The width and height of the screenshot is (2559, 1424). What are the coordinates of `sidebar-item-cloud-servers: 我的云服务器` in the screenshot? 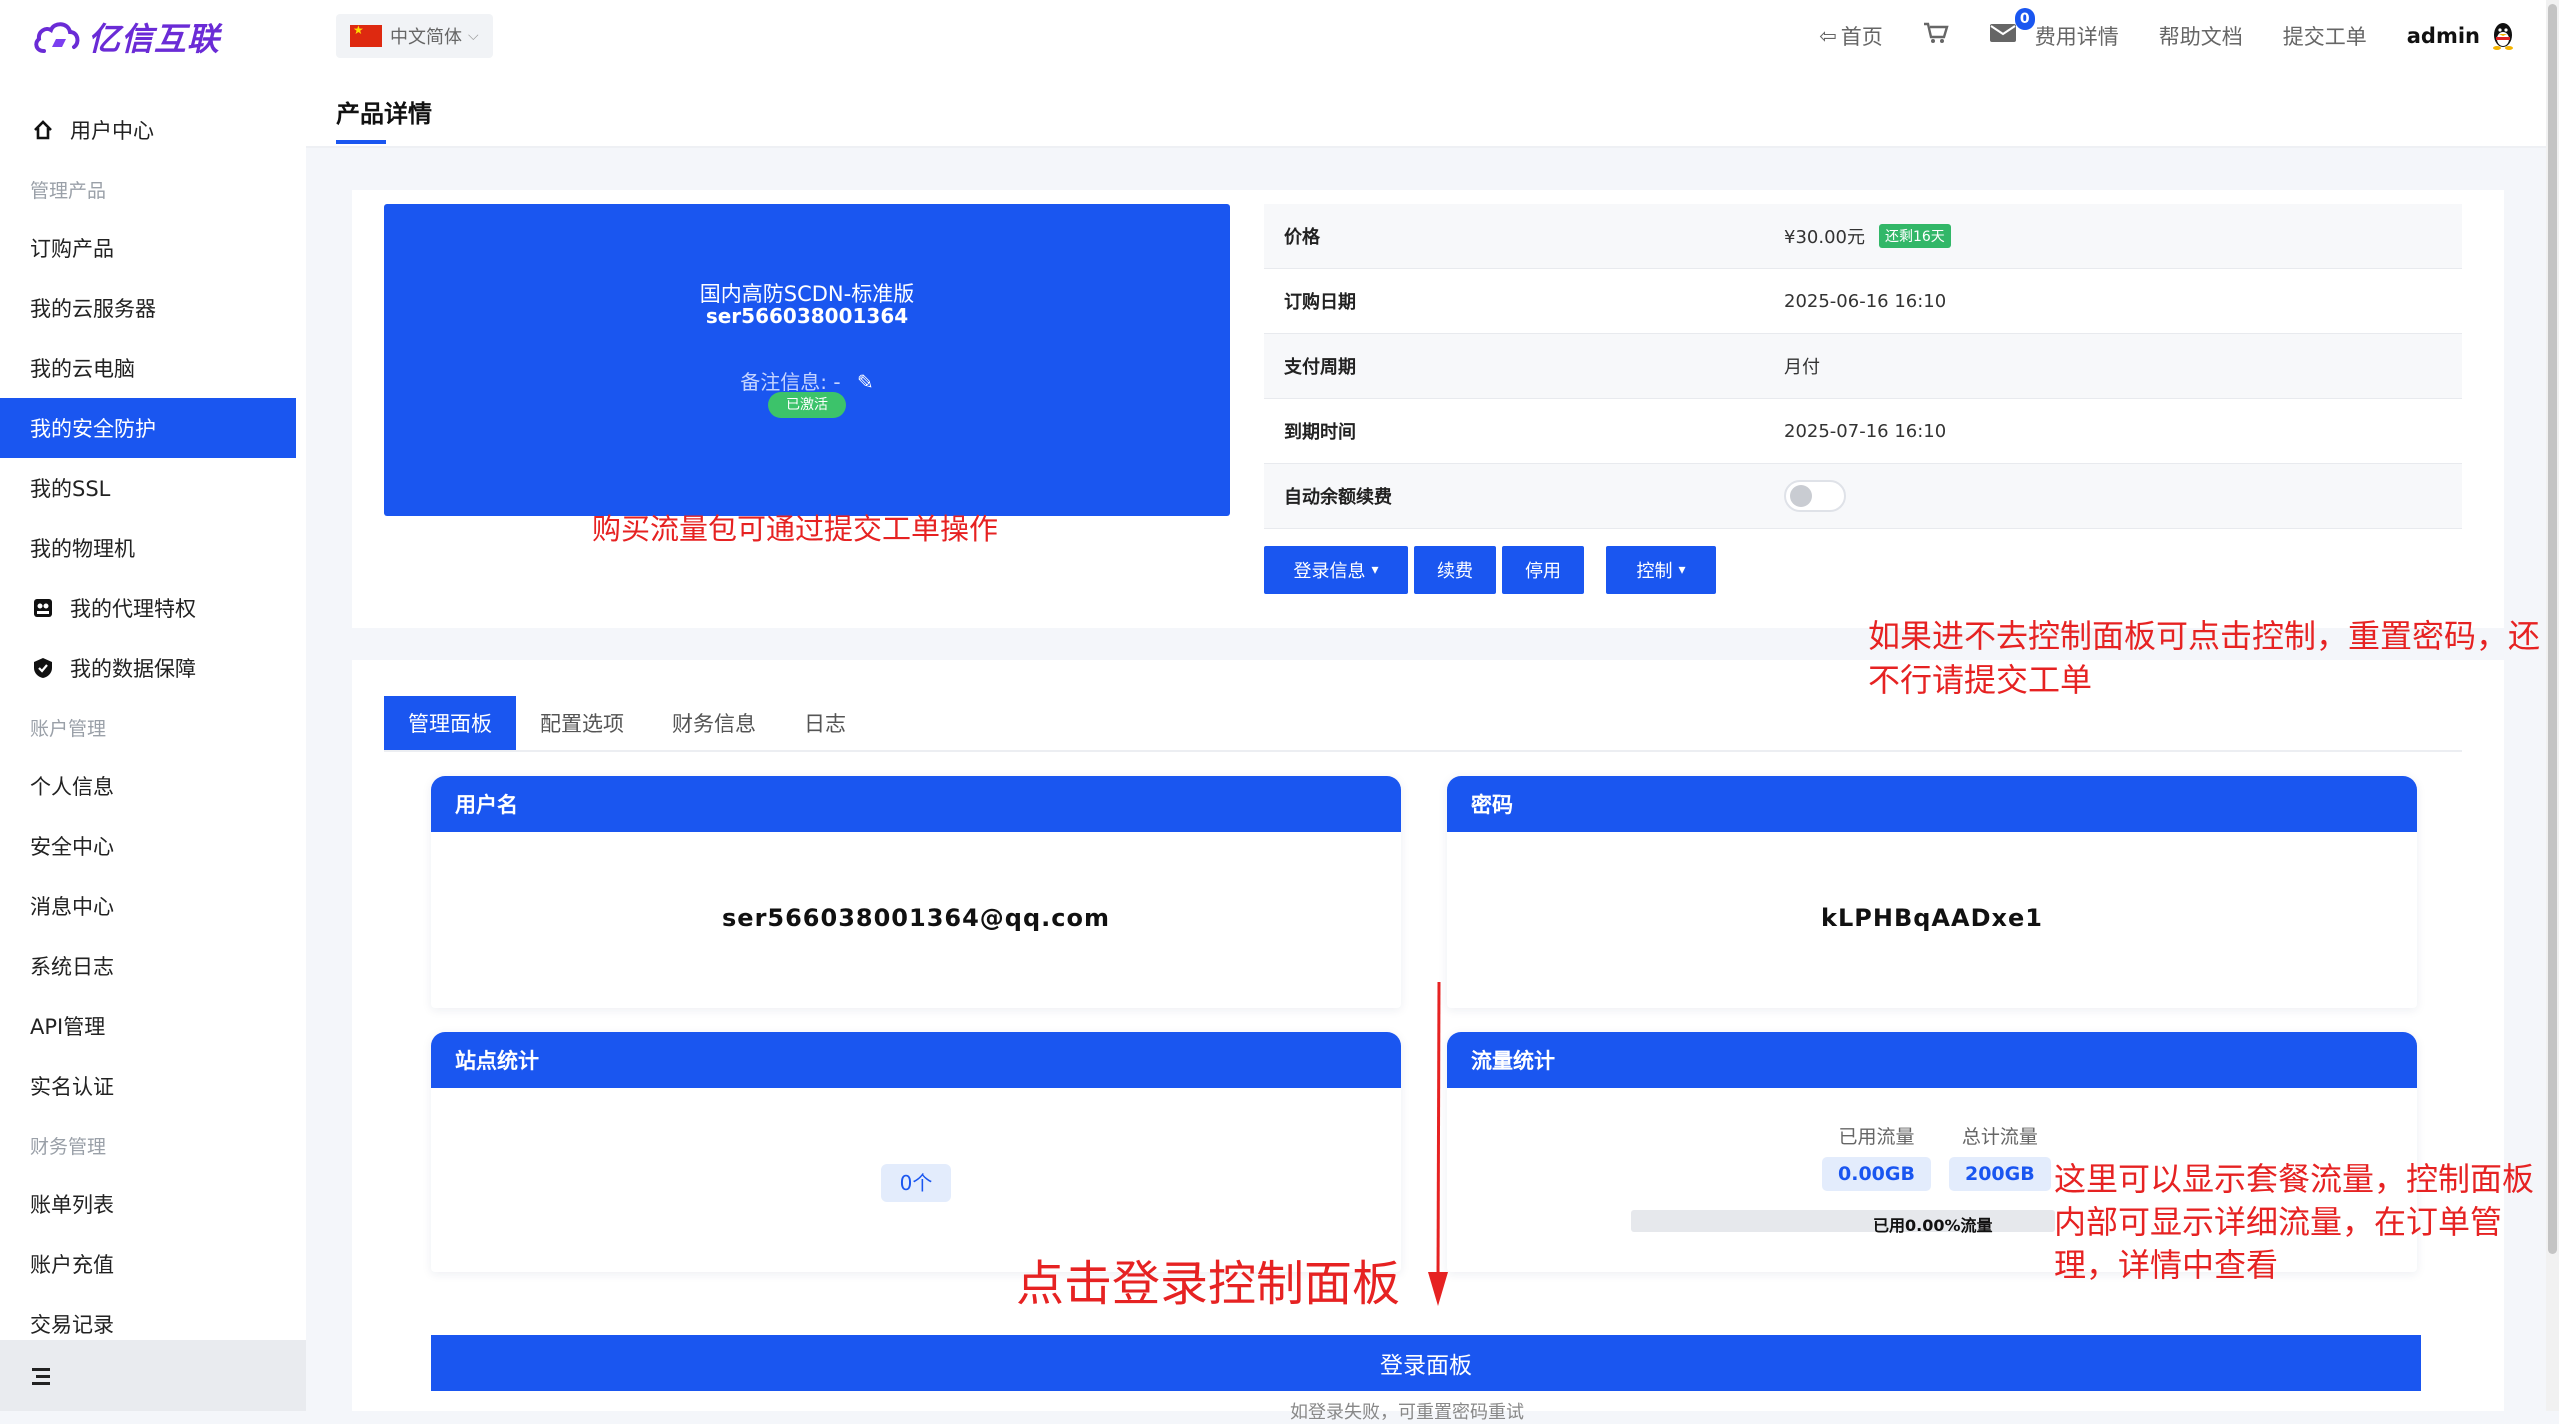 It's located at (153, 308).